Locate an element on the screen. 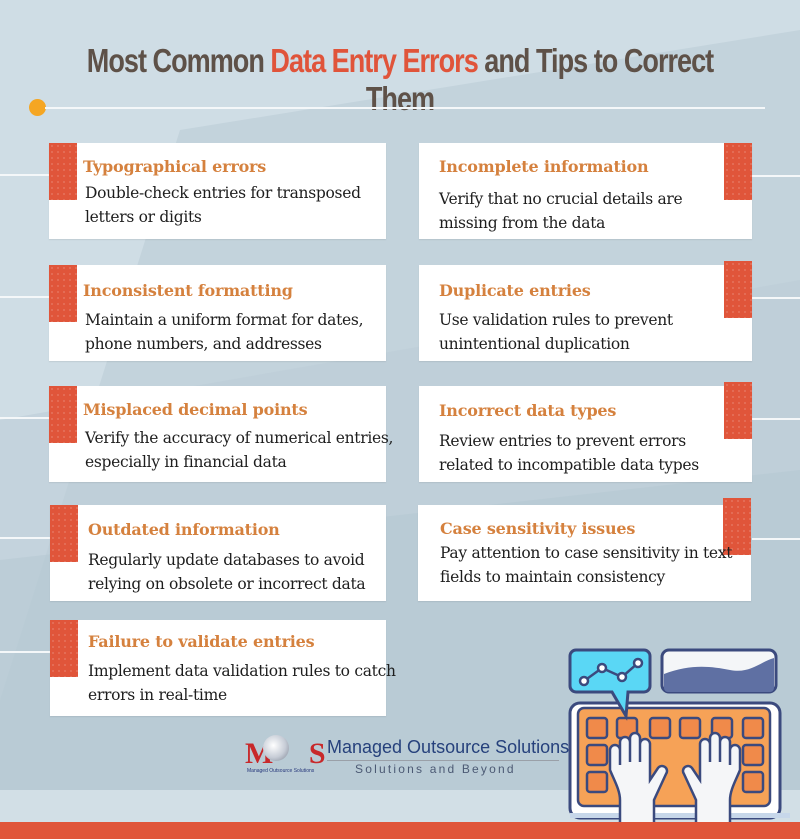 The height and width of the screenshot is (839, 800). company-name: Managed Outsource Solutions is located at coordinates (448, 747).